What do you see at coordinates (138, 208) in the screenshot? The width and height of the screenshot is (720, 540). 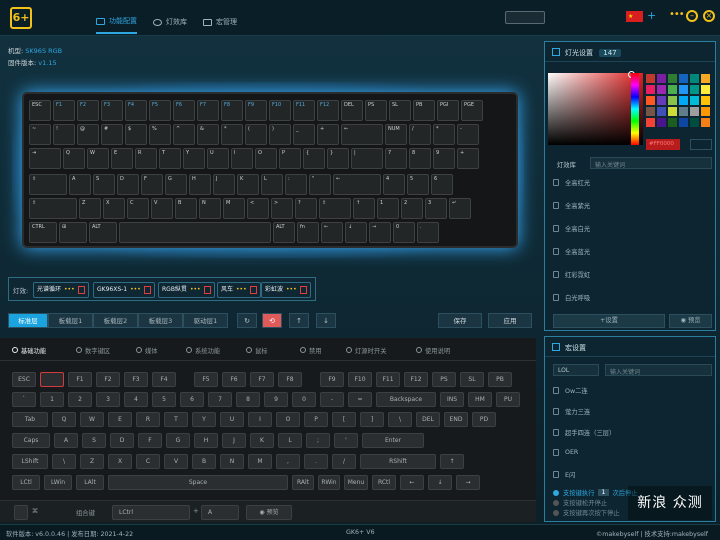 I see `keyboard-key: C` at bounding box center [138, 208].